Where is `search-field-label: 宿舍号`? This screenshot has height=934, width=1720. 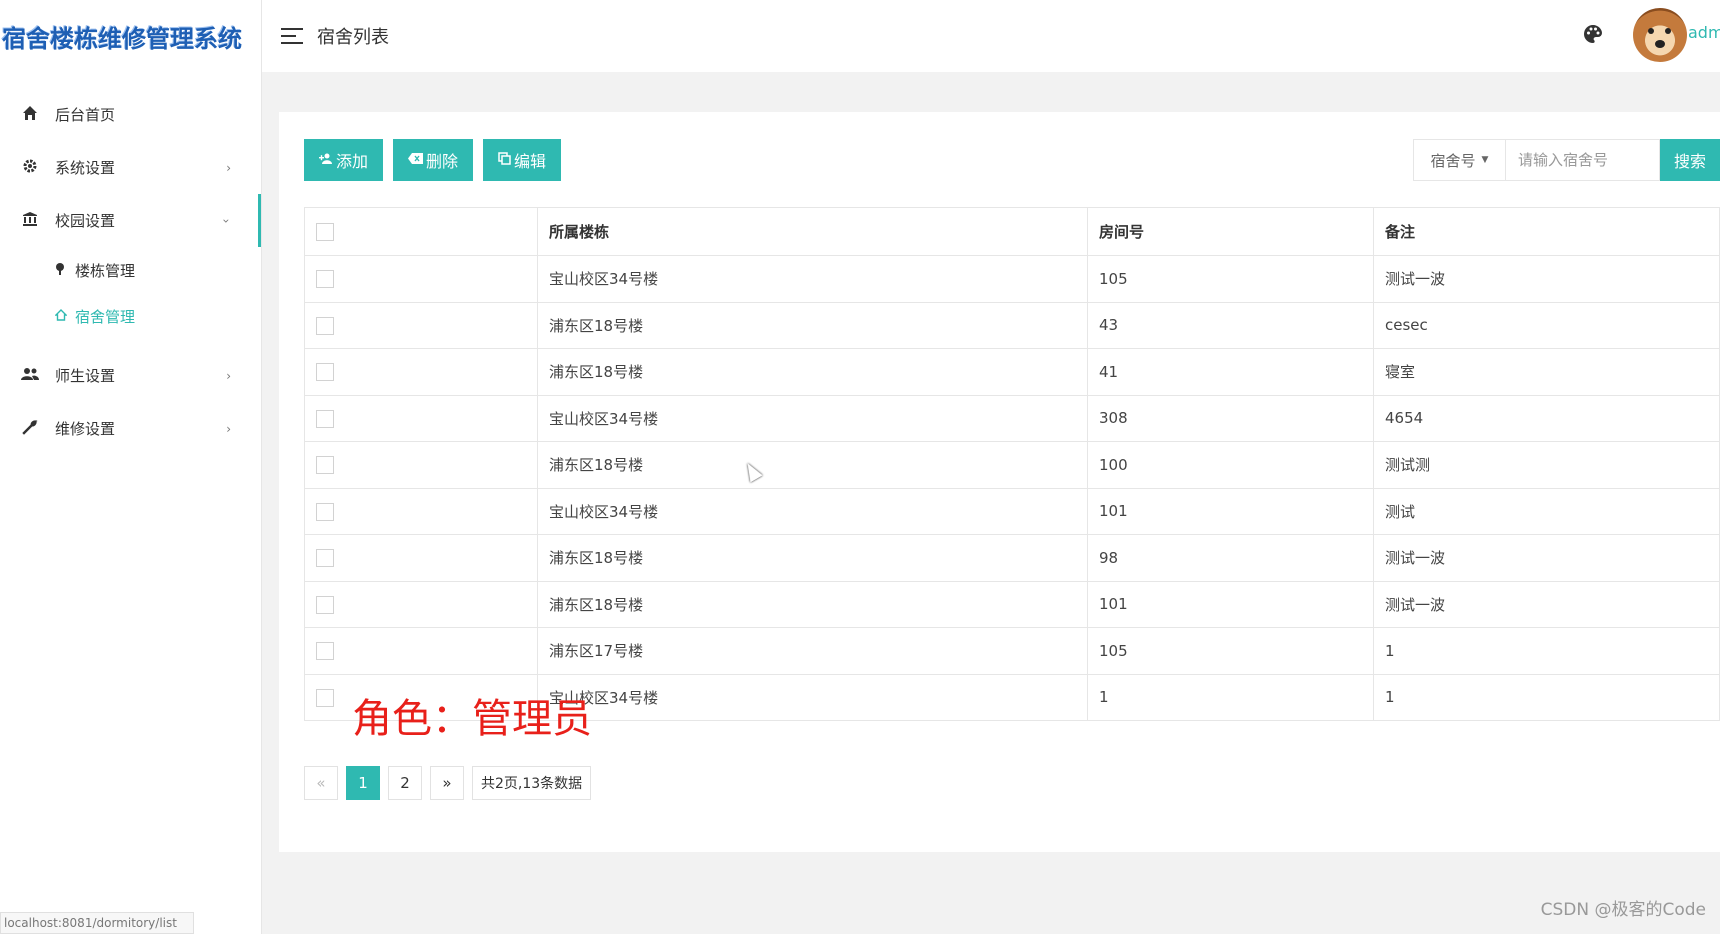
search-field-label: 宿舍号 is located at coordinates (1453, 160).